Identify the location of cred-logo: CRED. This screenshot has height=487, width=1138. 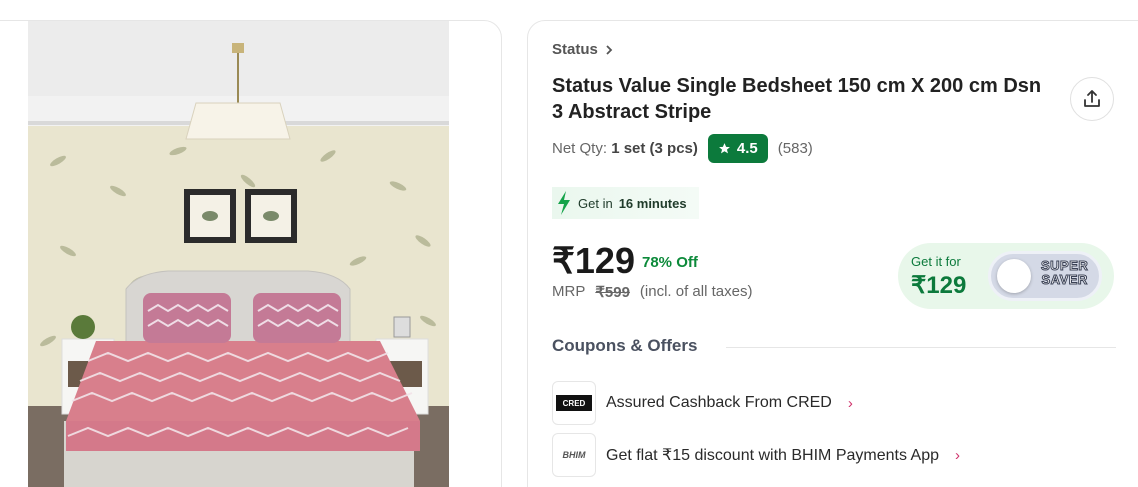
(574, 403).